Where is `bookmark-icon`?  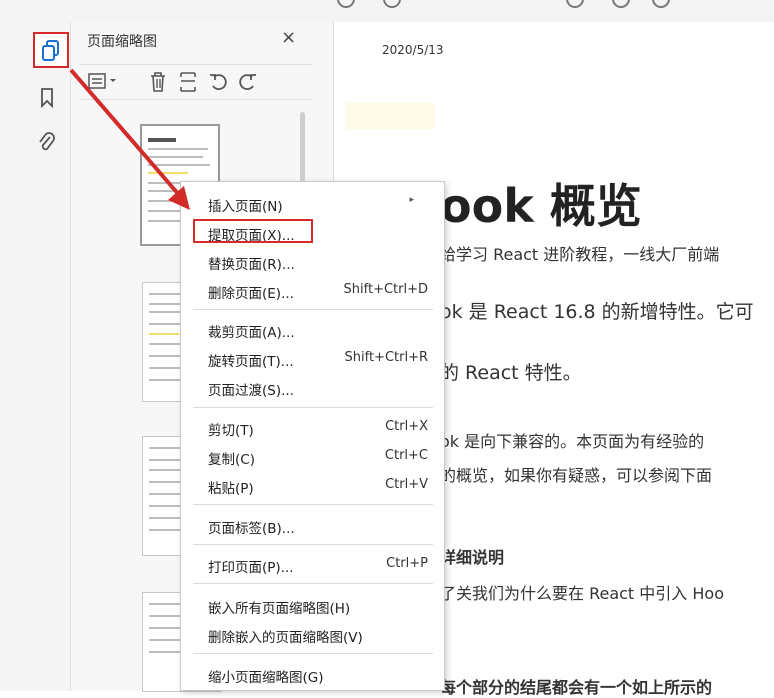 bookmark-icon is located at coordinates (47, 98).